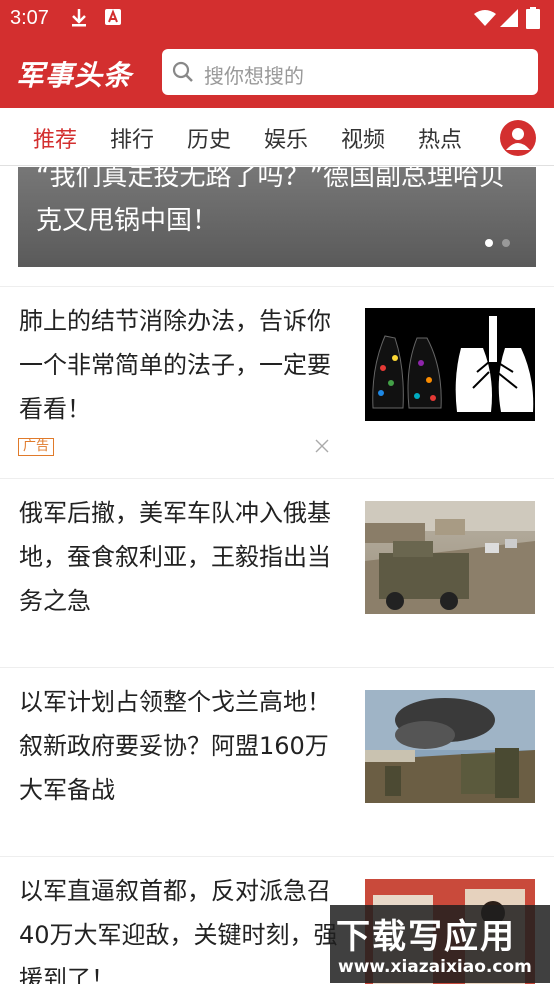  What do you see at coordinates (485, 18) in the screenshot?
I see `wifi-icon` at bounding box center [485, 18].